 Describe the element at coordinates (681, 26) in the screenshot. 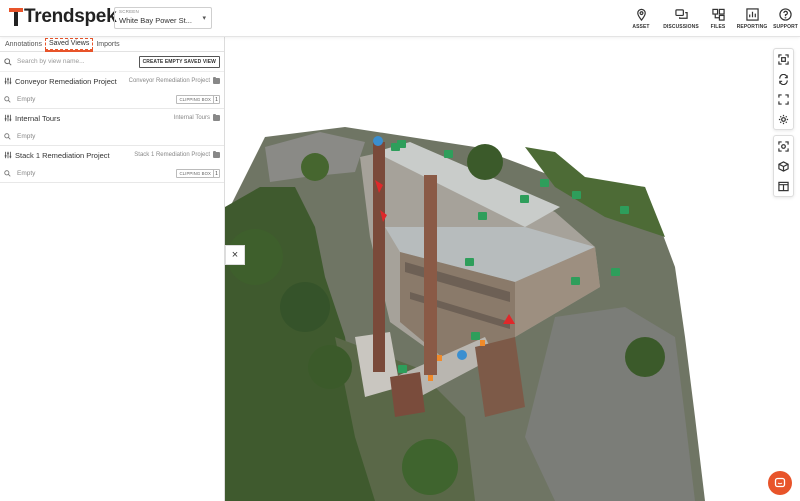

I see `nav-discussions-label: DISCUSSIONS` at that location.